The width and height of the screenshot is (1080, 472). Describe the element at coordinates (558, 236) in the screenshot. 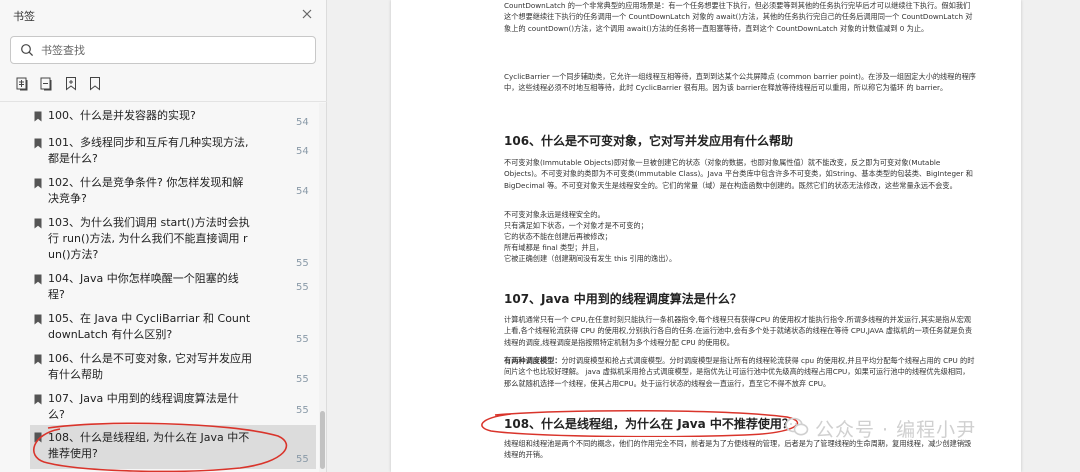

I see `text-line: 它的状态不能在创建后再被修改；` at that location.